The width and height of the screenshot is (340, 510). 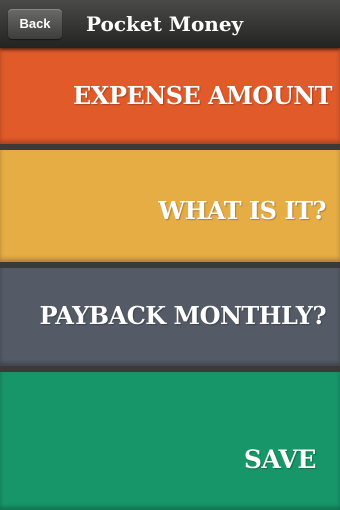 I want to click on navigation-bar: Back Pocket Money, so click(x=170, y=24).